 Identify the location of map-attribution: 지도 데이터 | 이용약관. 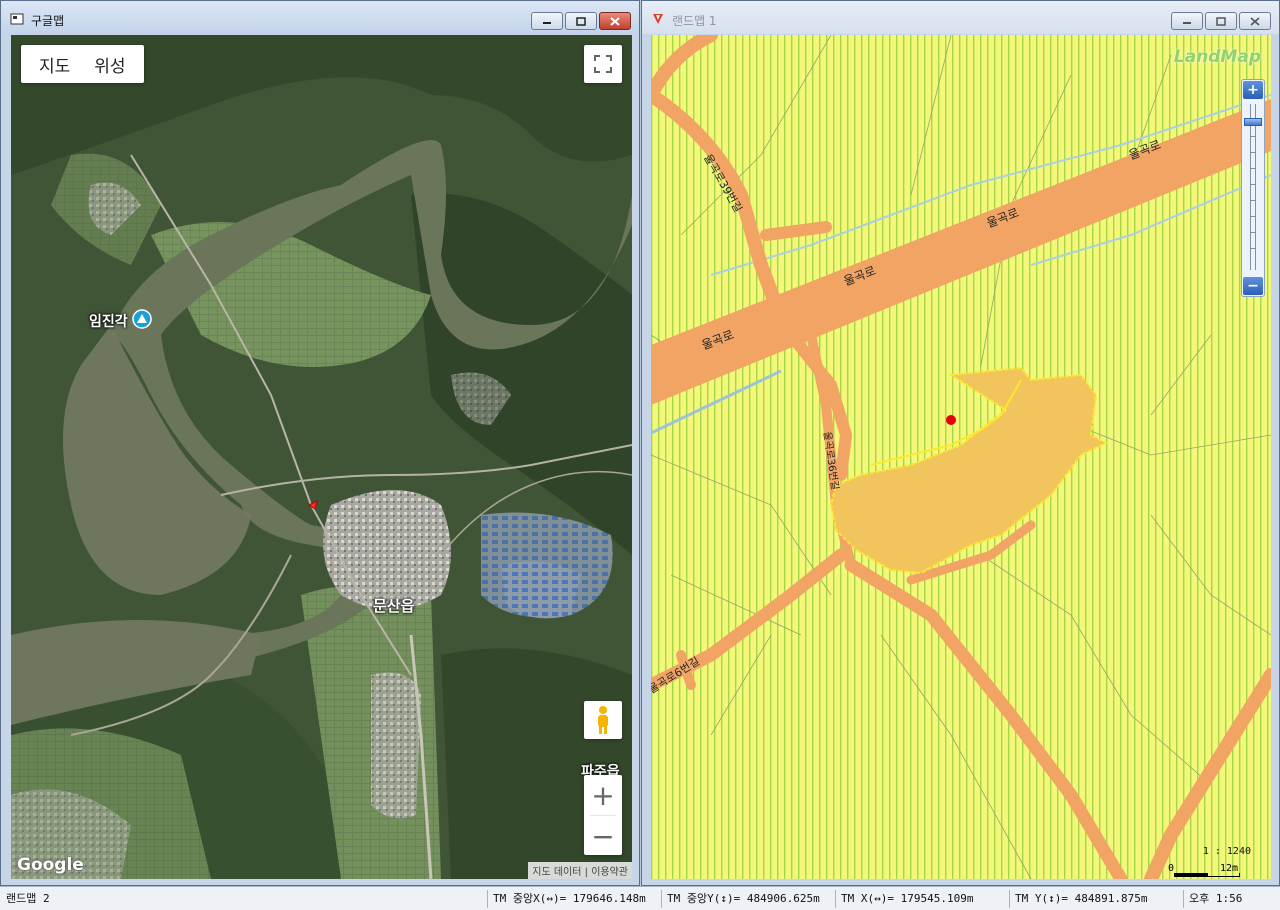
(580, 870).